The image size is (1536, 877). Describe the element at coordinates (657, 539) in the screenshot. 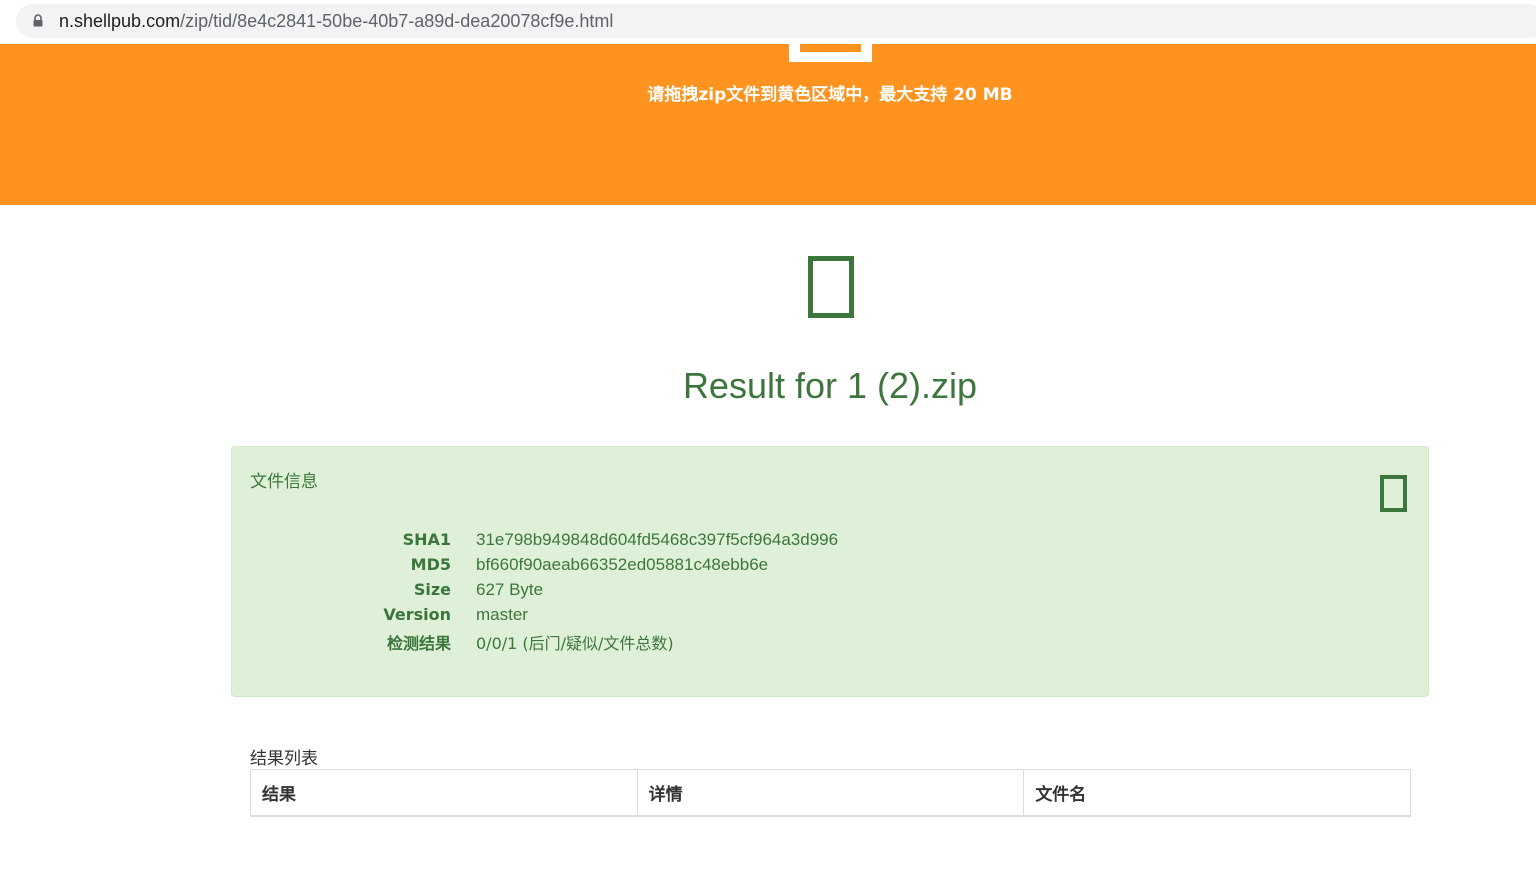

I see `info-value: 31e798b949848d604fd5468c397f5cf964a3d996` at that location.